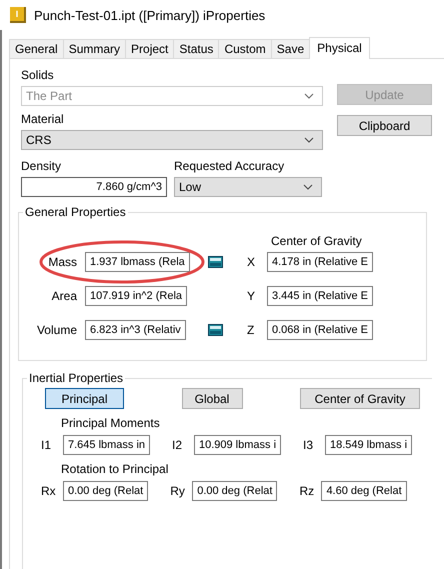 This screenshot has width=444, height=569. I want to click on value-field: 6.823 in^3 (Relativ, so click(135, 330).